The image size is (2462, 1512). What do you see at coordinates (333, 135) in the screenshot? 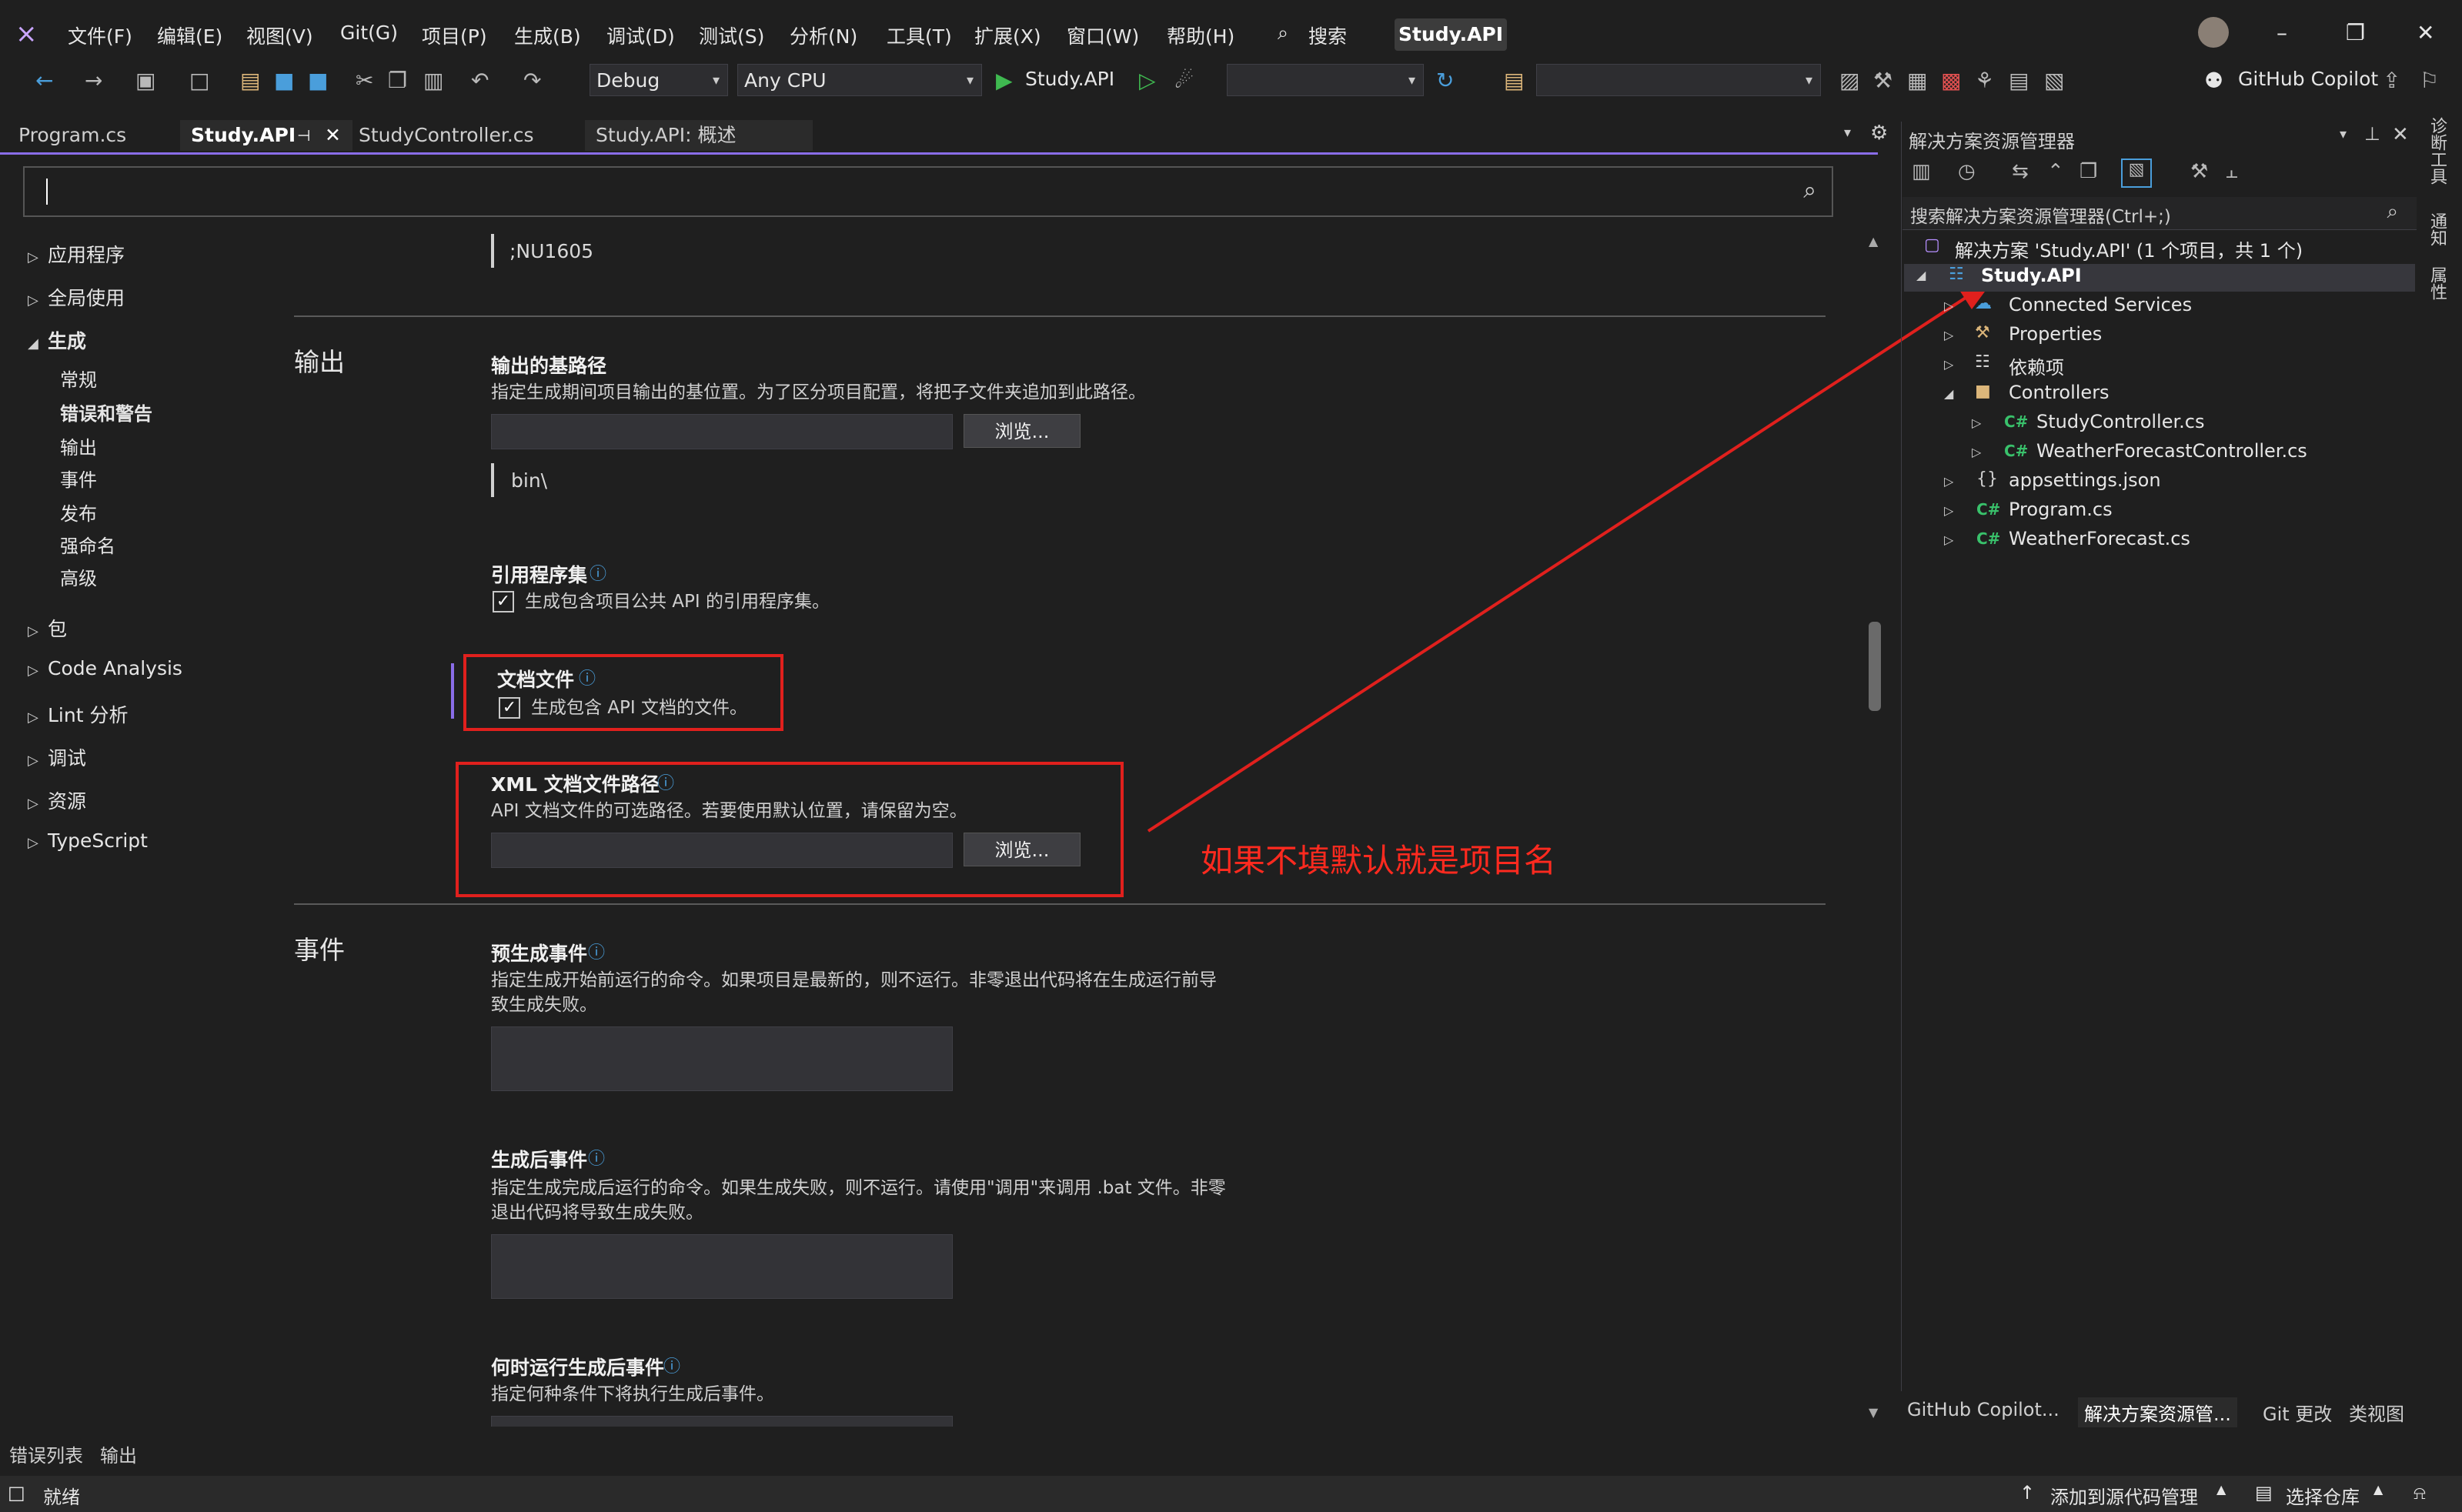
I see `close-tab-icon: ✕` at bounding box center [333, 135].